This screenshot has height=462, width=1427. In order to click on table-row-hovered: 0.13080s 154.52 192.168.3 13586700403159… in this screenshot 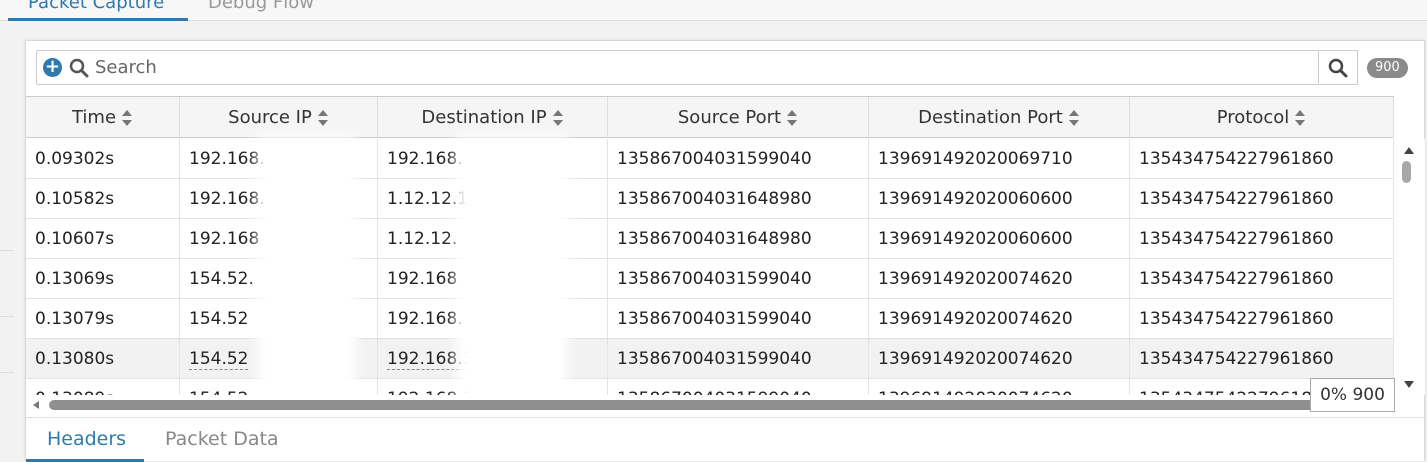, I will do `click(710, 359)`.